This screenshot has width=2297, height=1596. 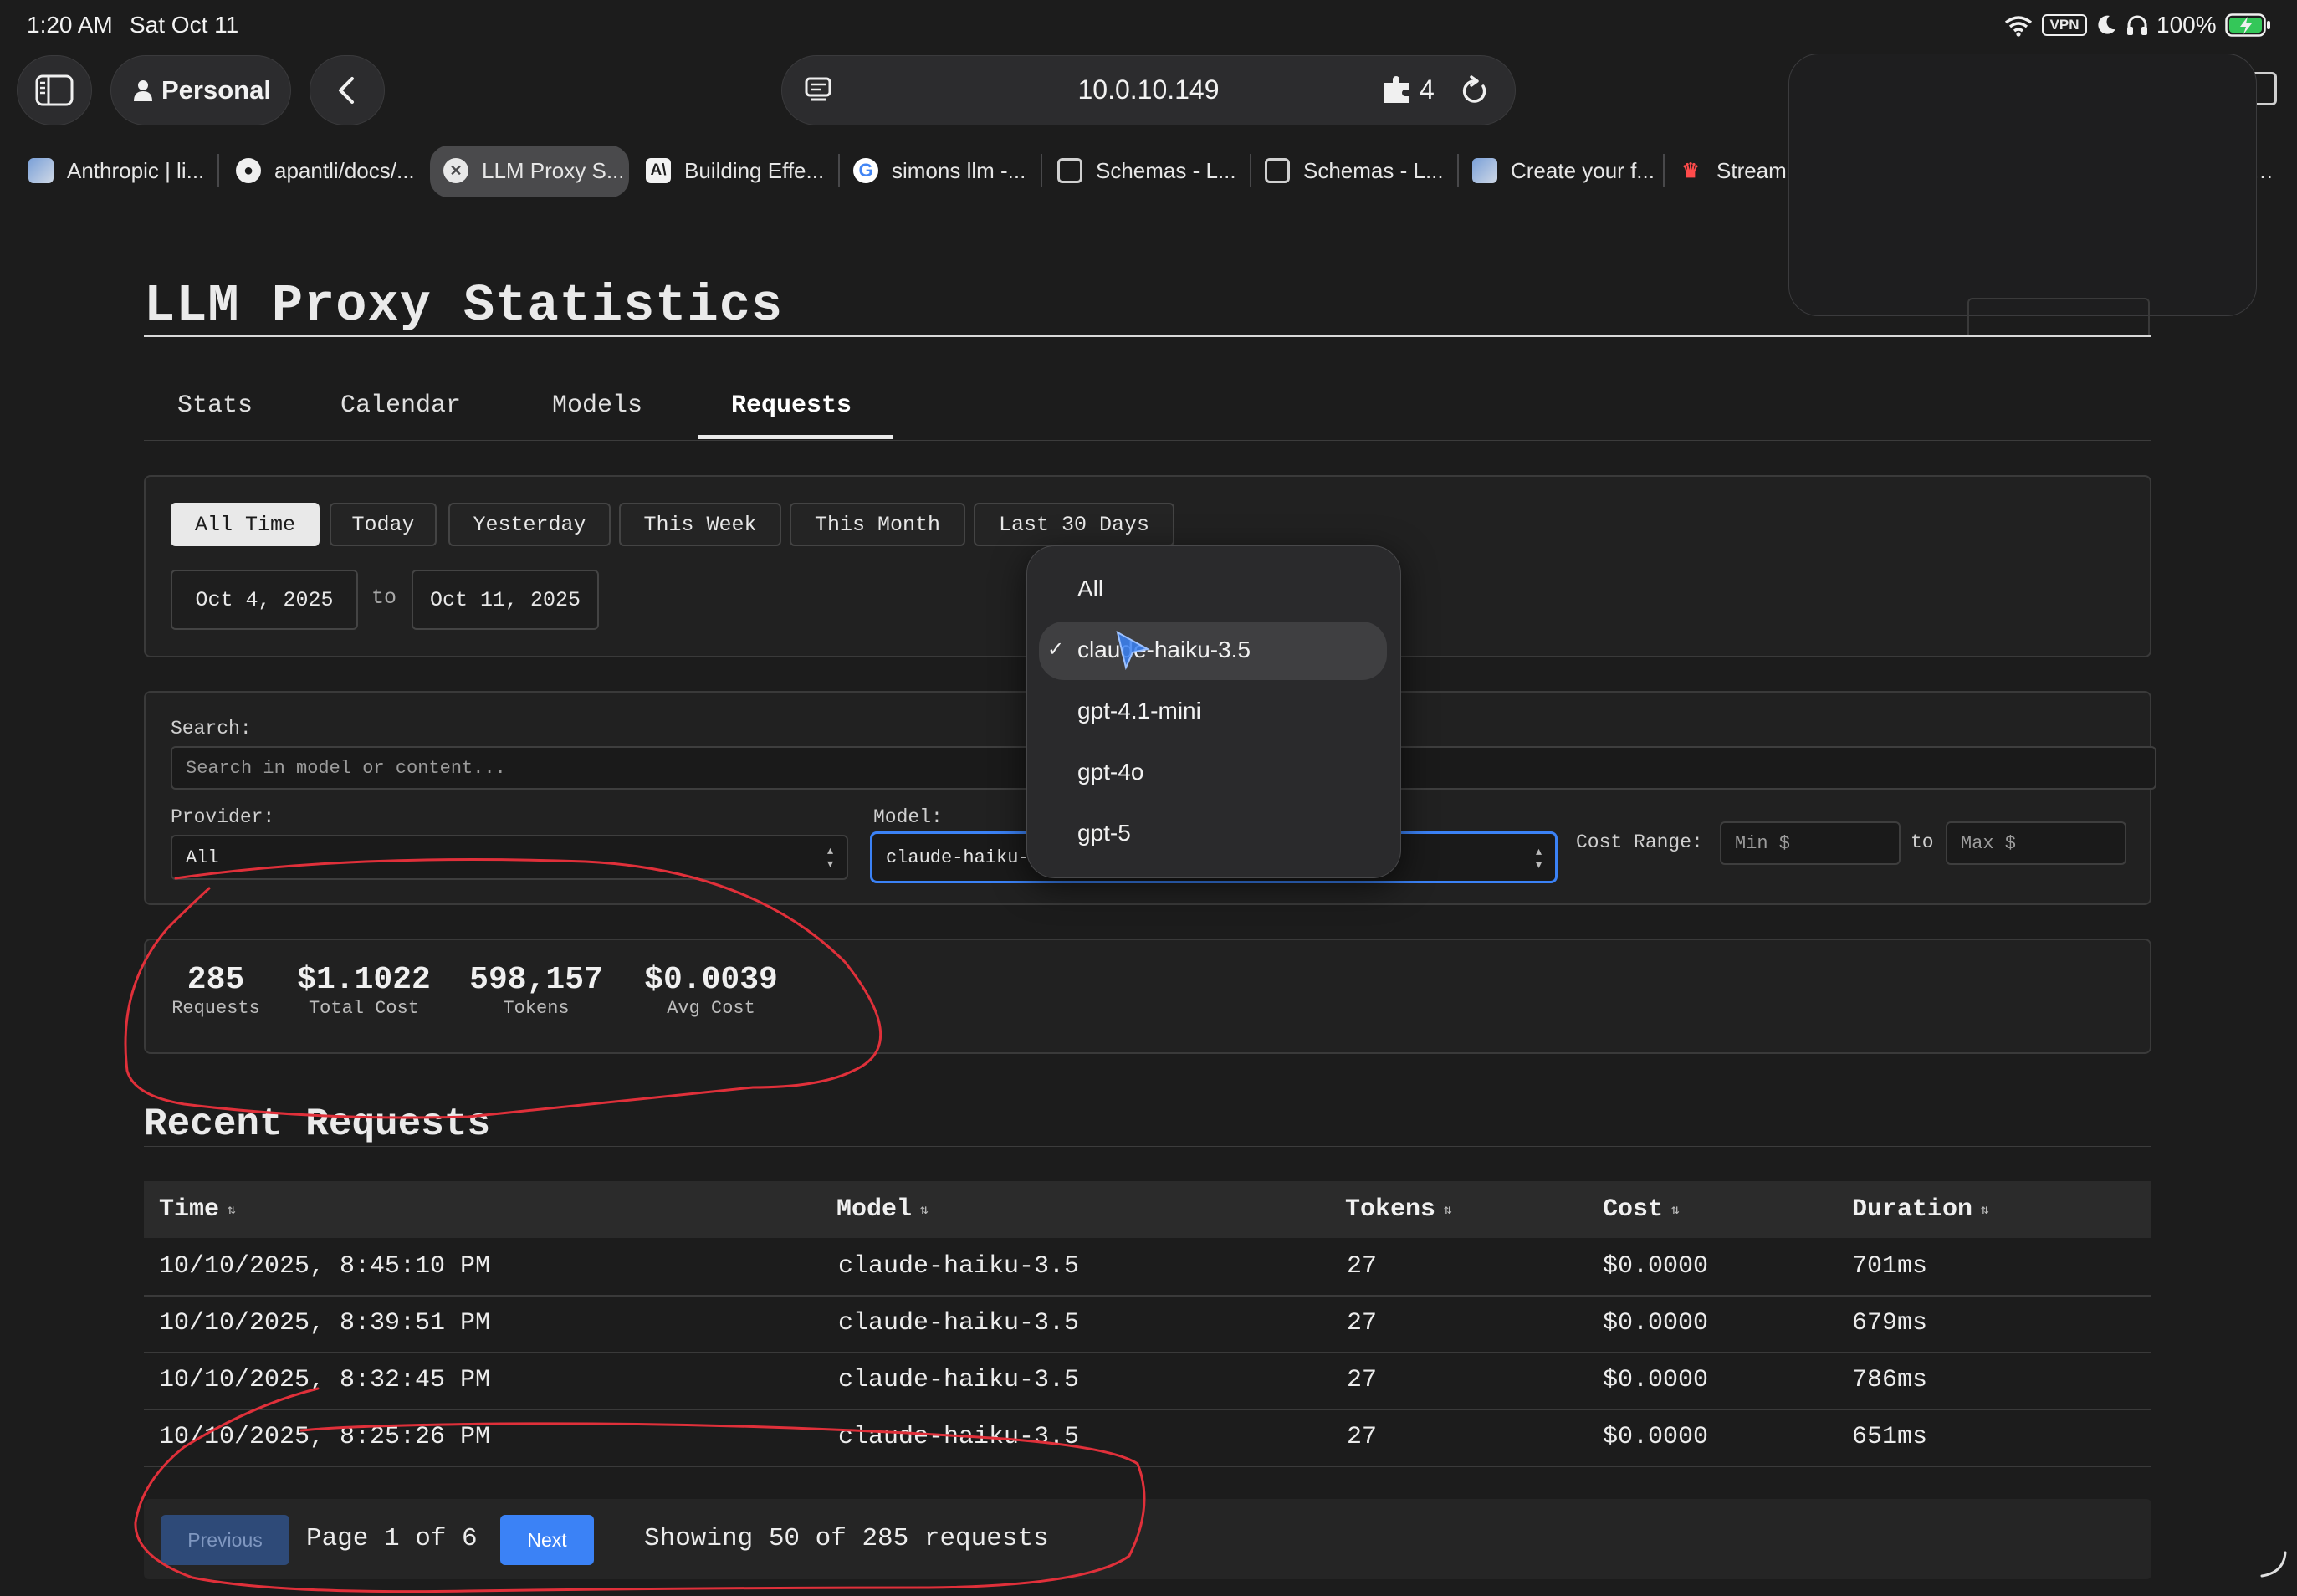 What do you see at coordinates (216, 980) in the screenshot?
I see `stat-value: 285` at bounding box center [216, 980].